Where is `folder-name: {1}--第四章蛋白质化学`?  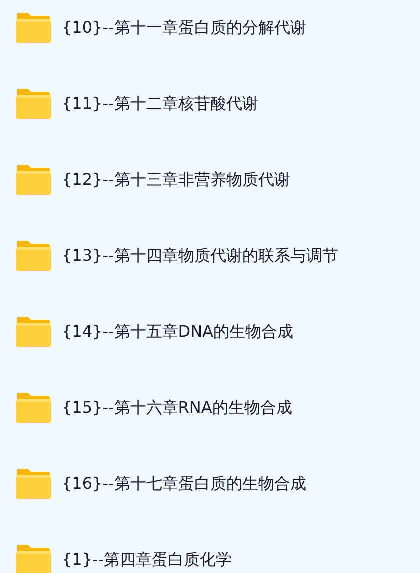
folder-name: {1}--第四章蛋白质化学 is located at coordinates (147, 560).